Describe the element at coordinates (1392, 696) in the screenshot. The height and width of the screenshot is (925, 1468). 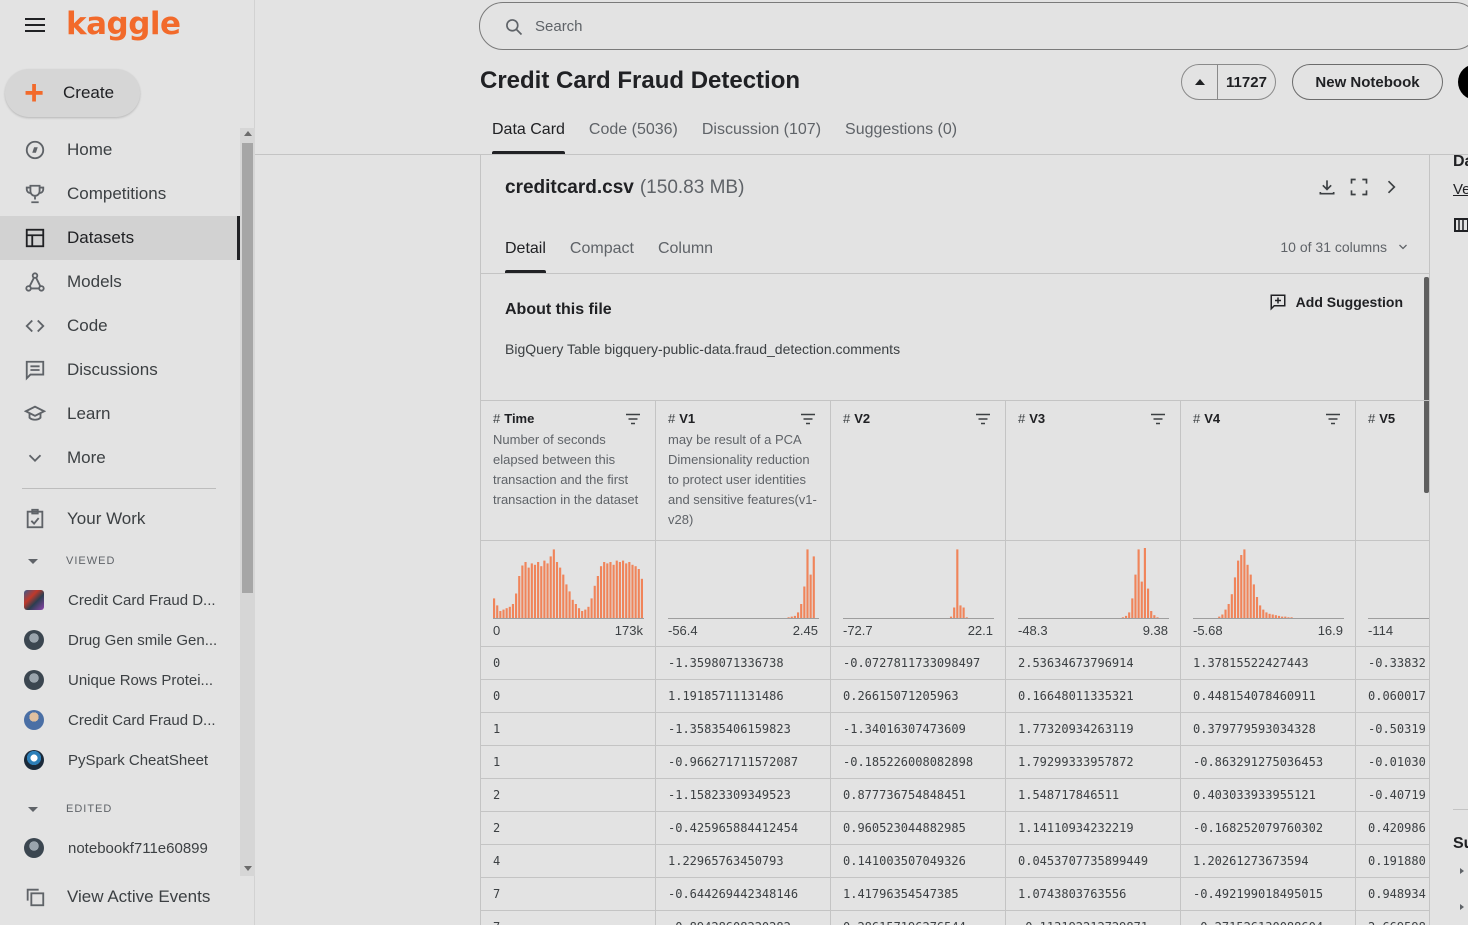
I see `table-cell: 0.060017` at that location.